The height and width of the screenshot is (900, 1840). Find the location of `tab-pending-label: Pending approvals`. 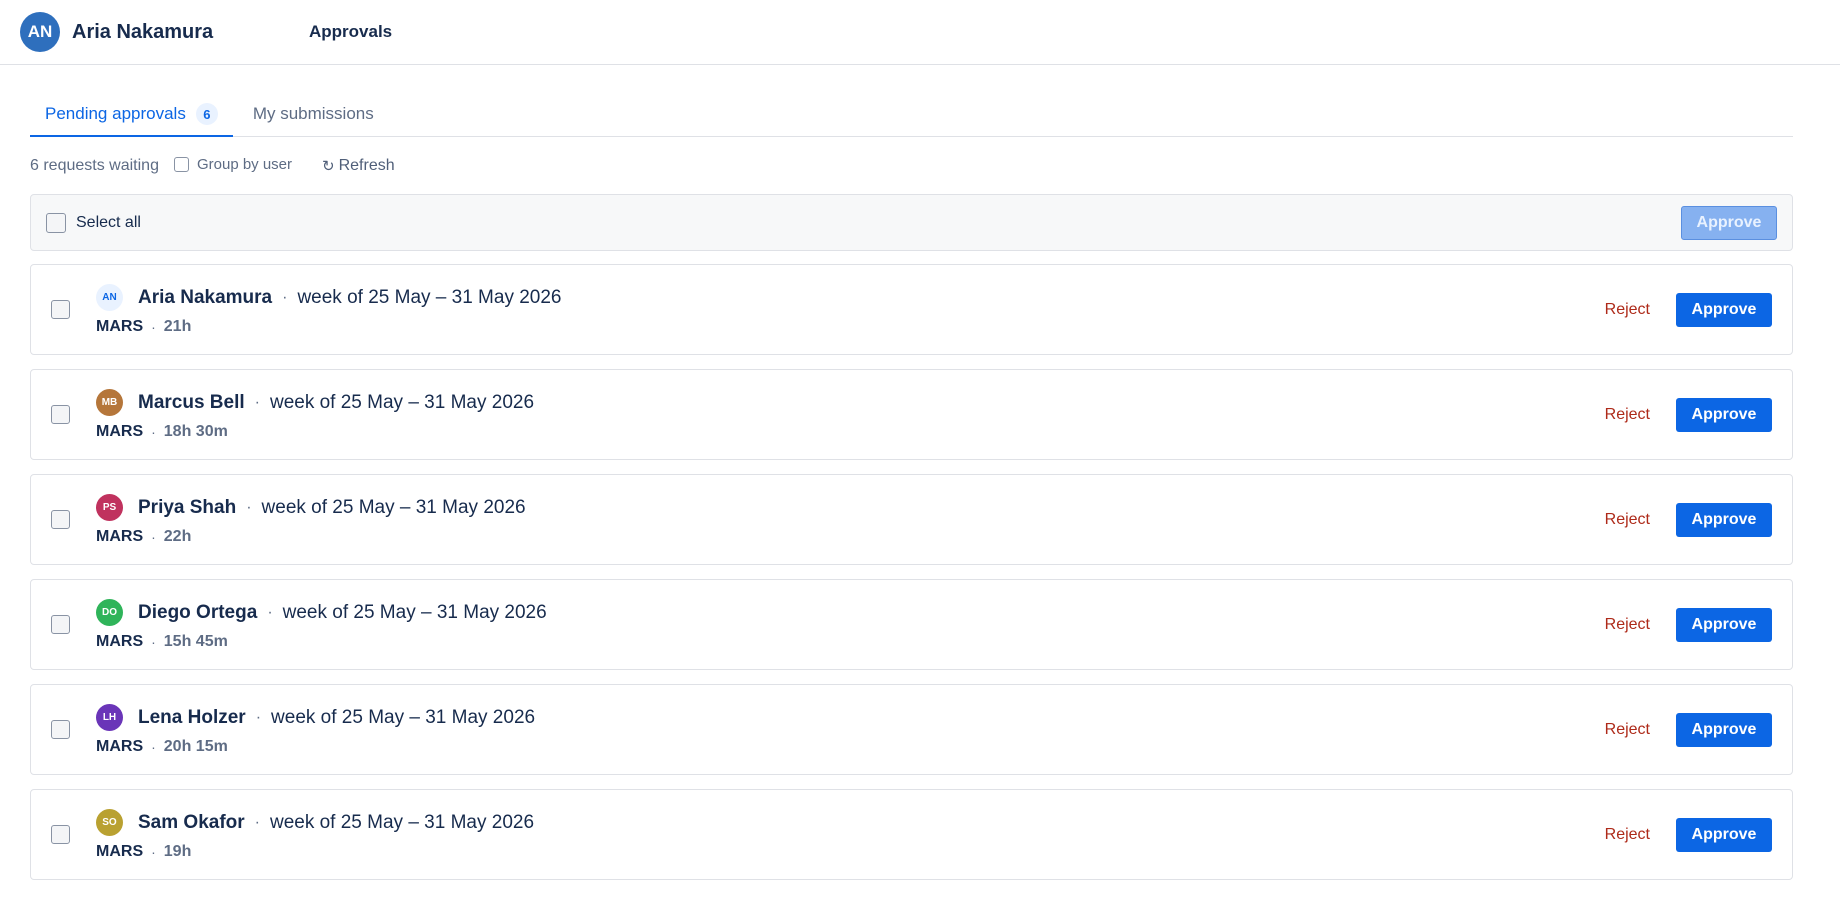

tab-pending-label: Pending approvals is located at coordinates (115, 113).